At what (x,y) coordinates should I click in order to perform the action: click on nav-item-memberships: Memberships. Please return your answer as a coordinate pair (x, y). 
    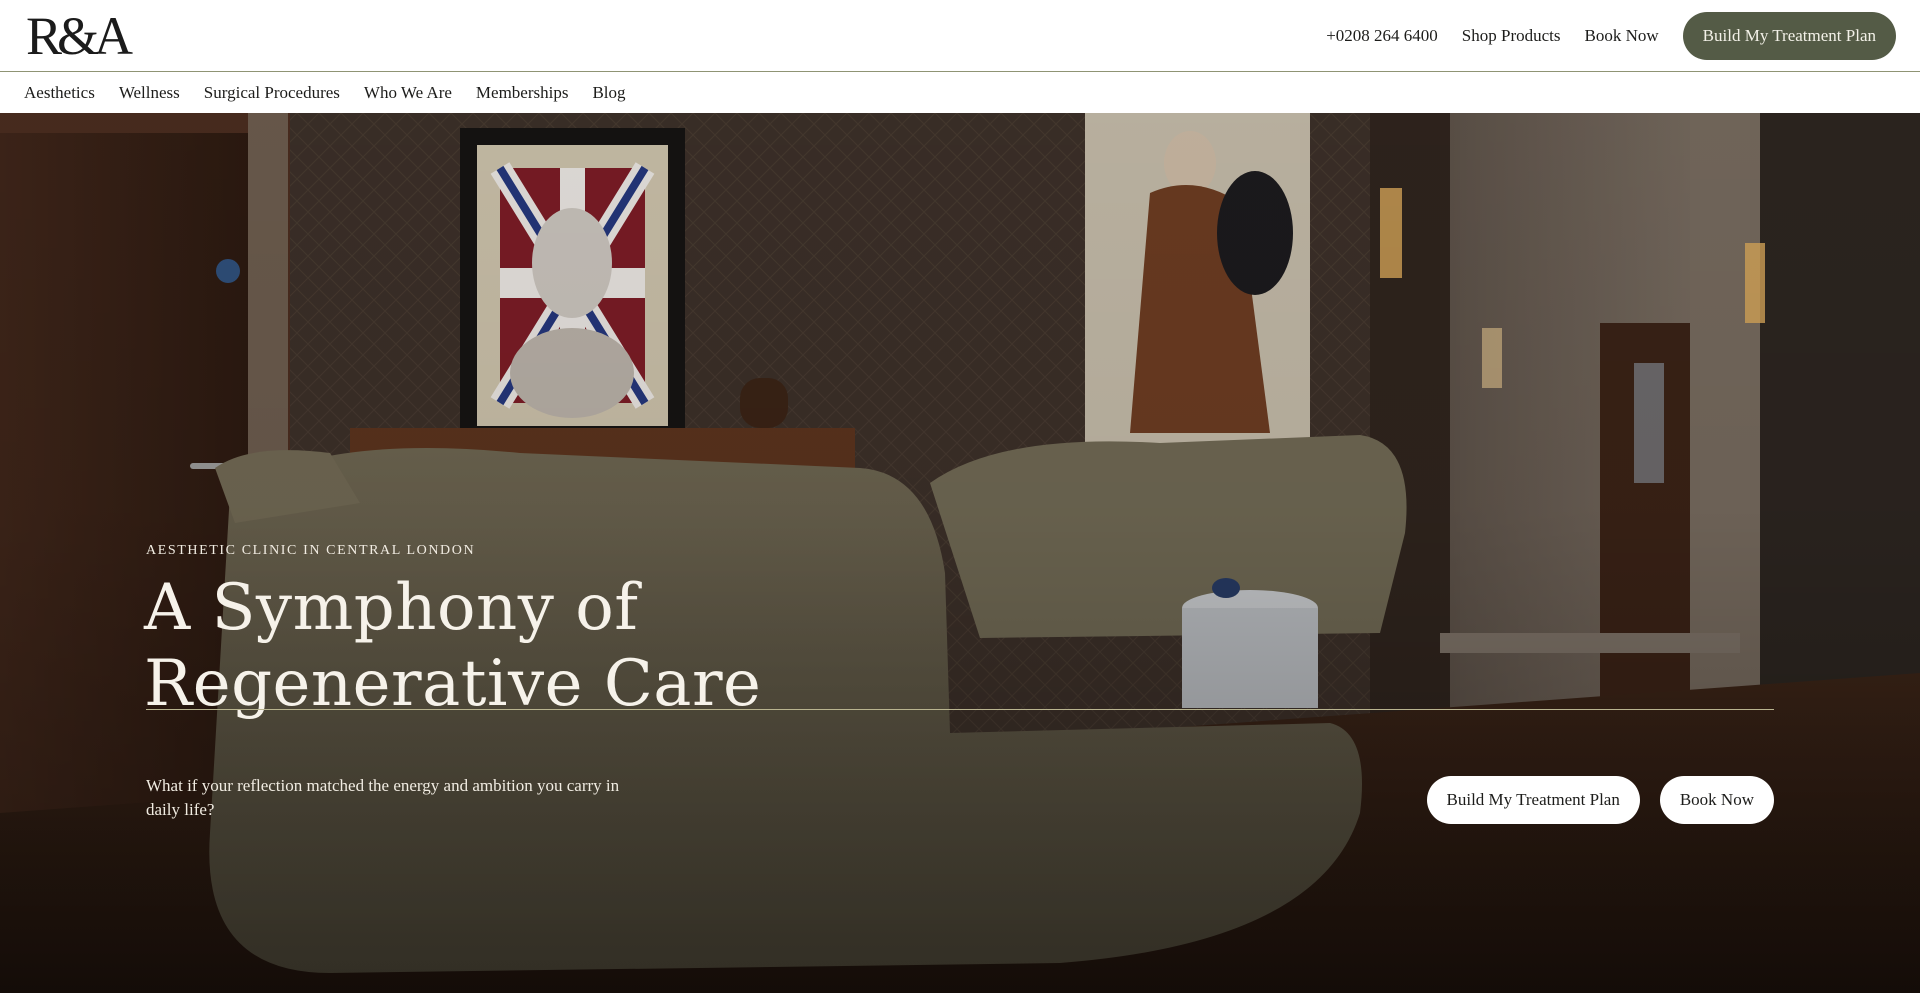
    Looking at the image, I should click on (522, 93).